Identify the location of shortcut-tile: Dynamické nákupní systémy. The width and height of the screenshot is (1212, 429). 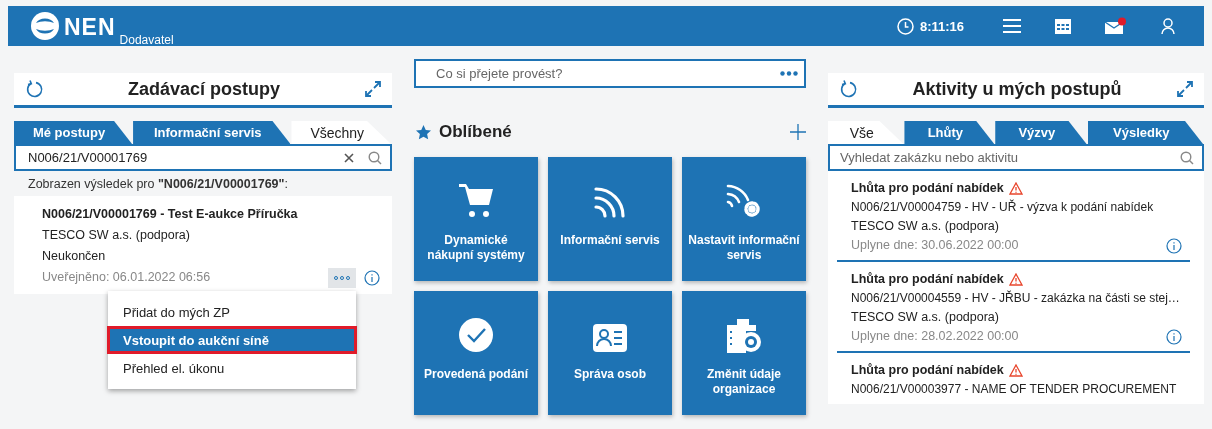
(476, 219).